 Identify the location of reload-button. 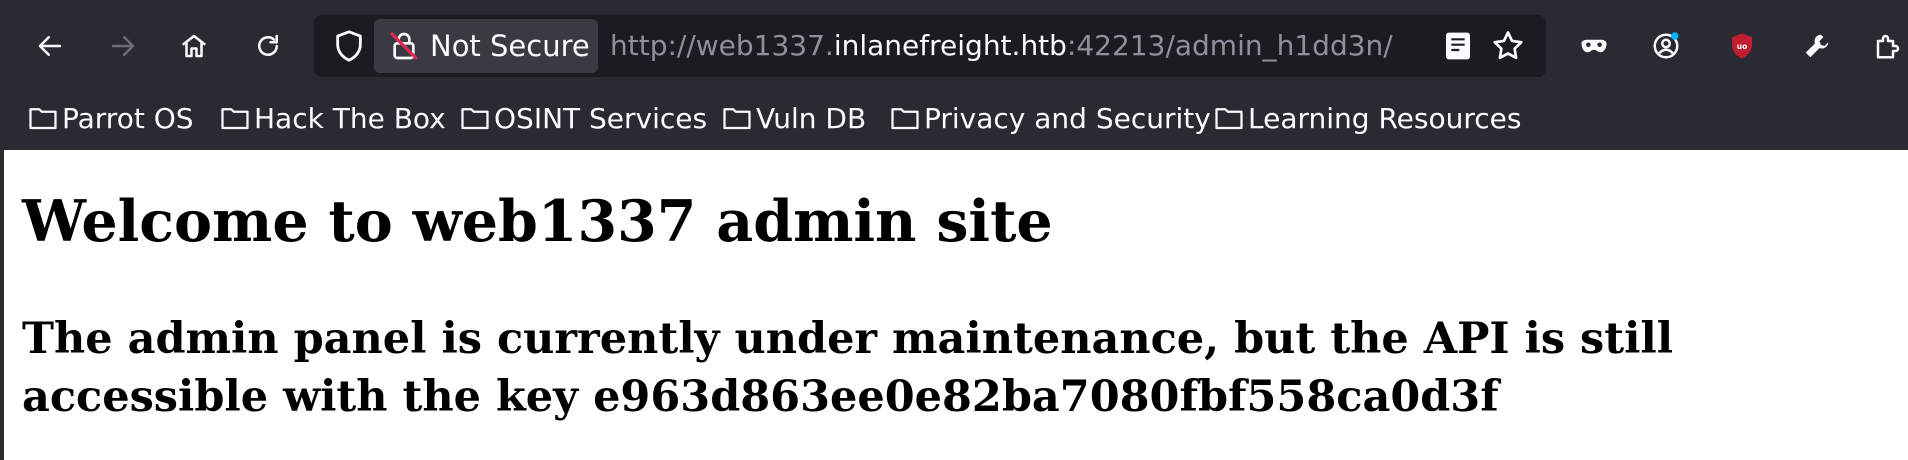
(268, 46).